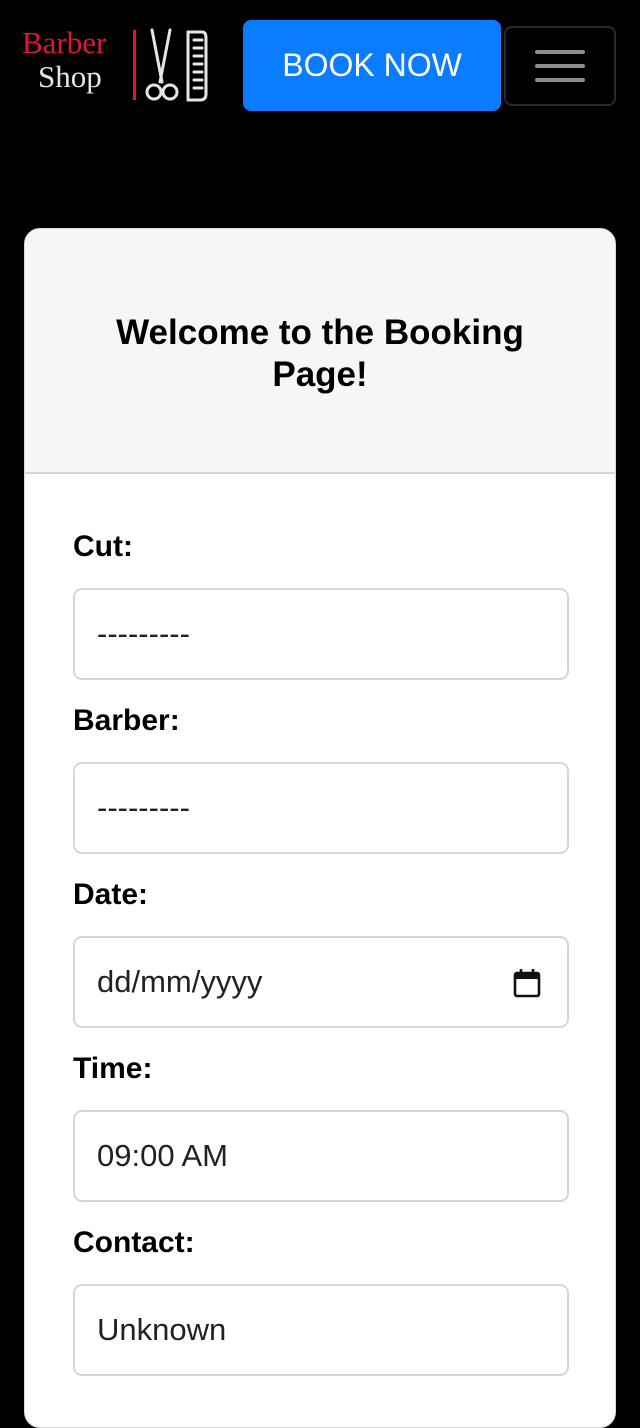 The image size is (640, 1428). I want to click on logo-text-barber: Barber, so click(64, 42).